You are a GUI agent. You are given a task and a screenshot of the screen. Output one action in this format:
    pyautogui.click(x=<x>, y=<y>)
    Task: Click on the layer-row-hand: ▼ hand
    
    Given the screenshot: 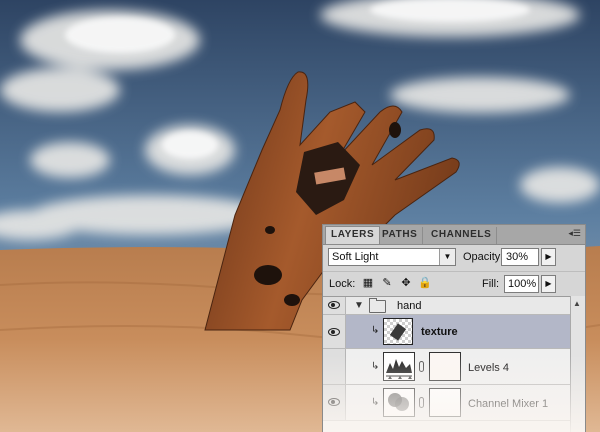 What is the action you would take?
    pyautogui.click(x=448, y=306)
    